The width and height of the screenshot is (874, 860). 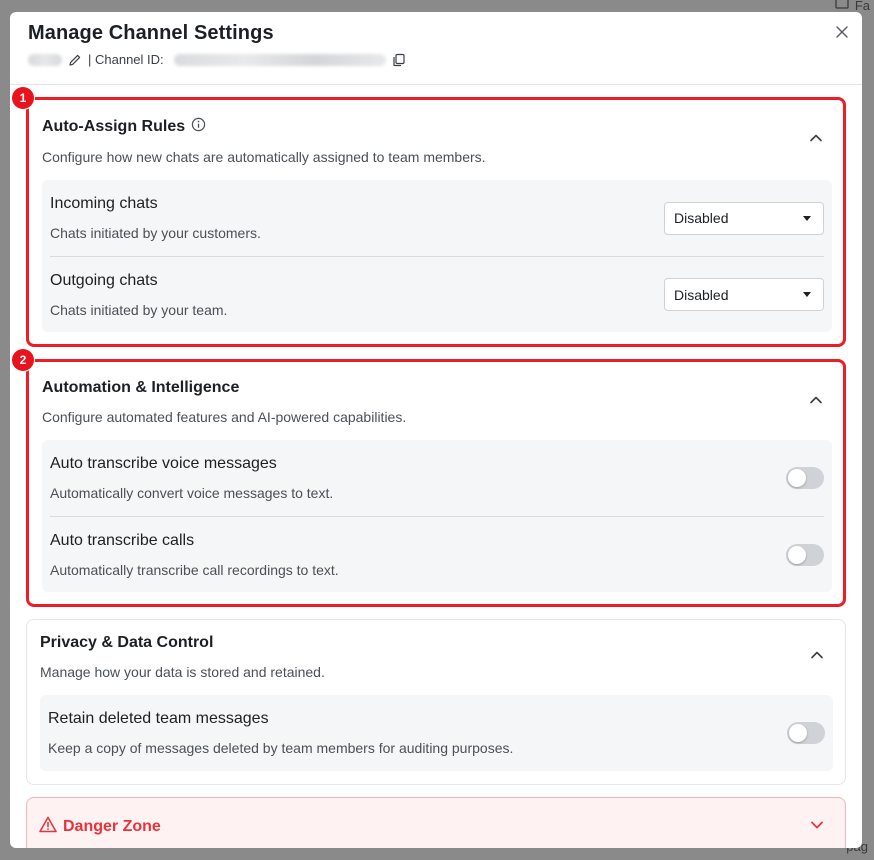 I want to click on close-icon, so click(x=842, y=32).